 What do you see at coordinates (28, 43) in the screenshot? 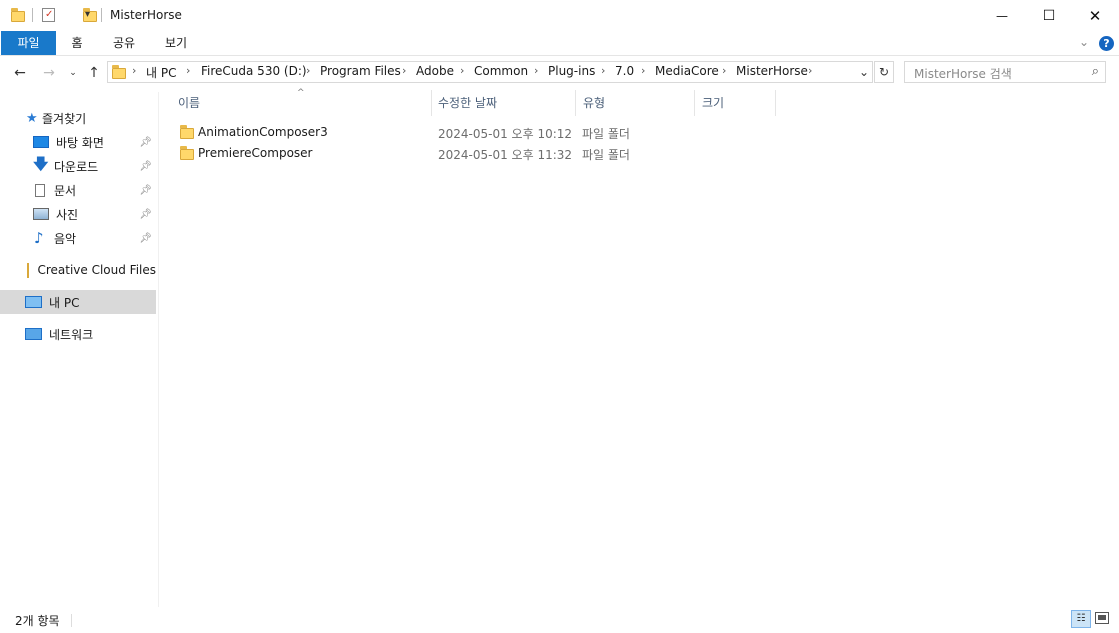
I see `tab-file: 파일` at bounding box center [28, 43].